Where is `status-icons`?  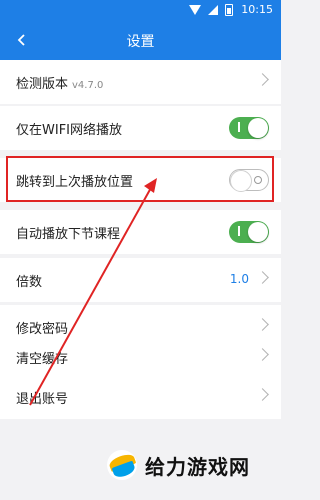
status-icons is located at coordinates (211, 10).